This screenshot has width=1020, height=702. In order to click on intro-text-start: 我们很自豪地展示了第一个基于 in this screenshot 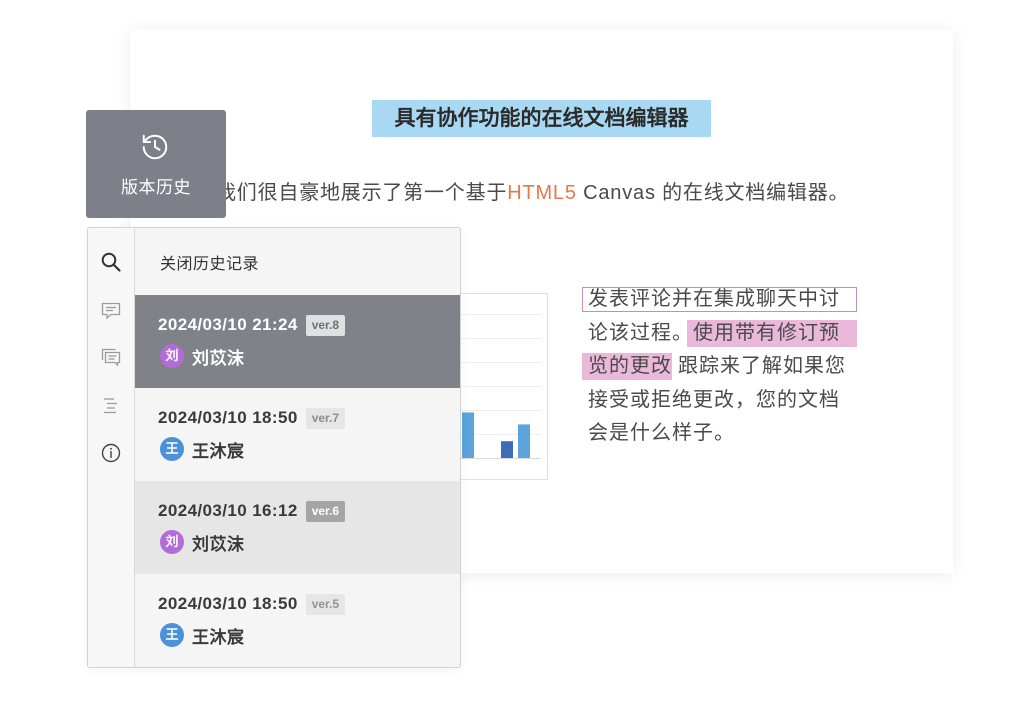, I will do `click(362, 193)`.